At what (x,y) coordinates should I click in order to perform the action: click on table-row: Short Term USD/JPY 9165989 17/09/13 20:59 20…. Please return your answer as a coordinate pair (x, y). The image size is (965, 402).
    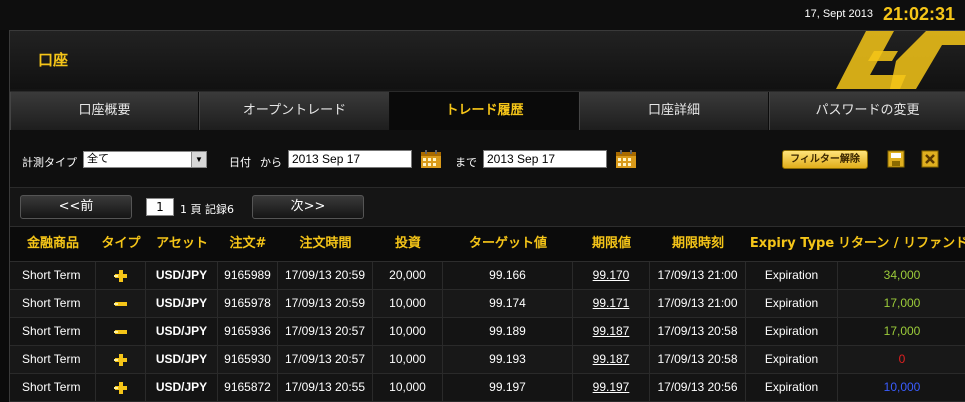
    Looking at the image, I should click on (487, 276).